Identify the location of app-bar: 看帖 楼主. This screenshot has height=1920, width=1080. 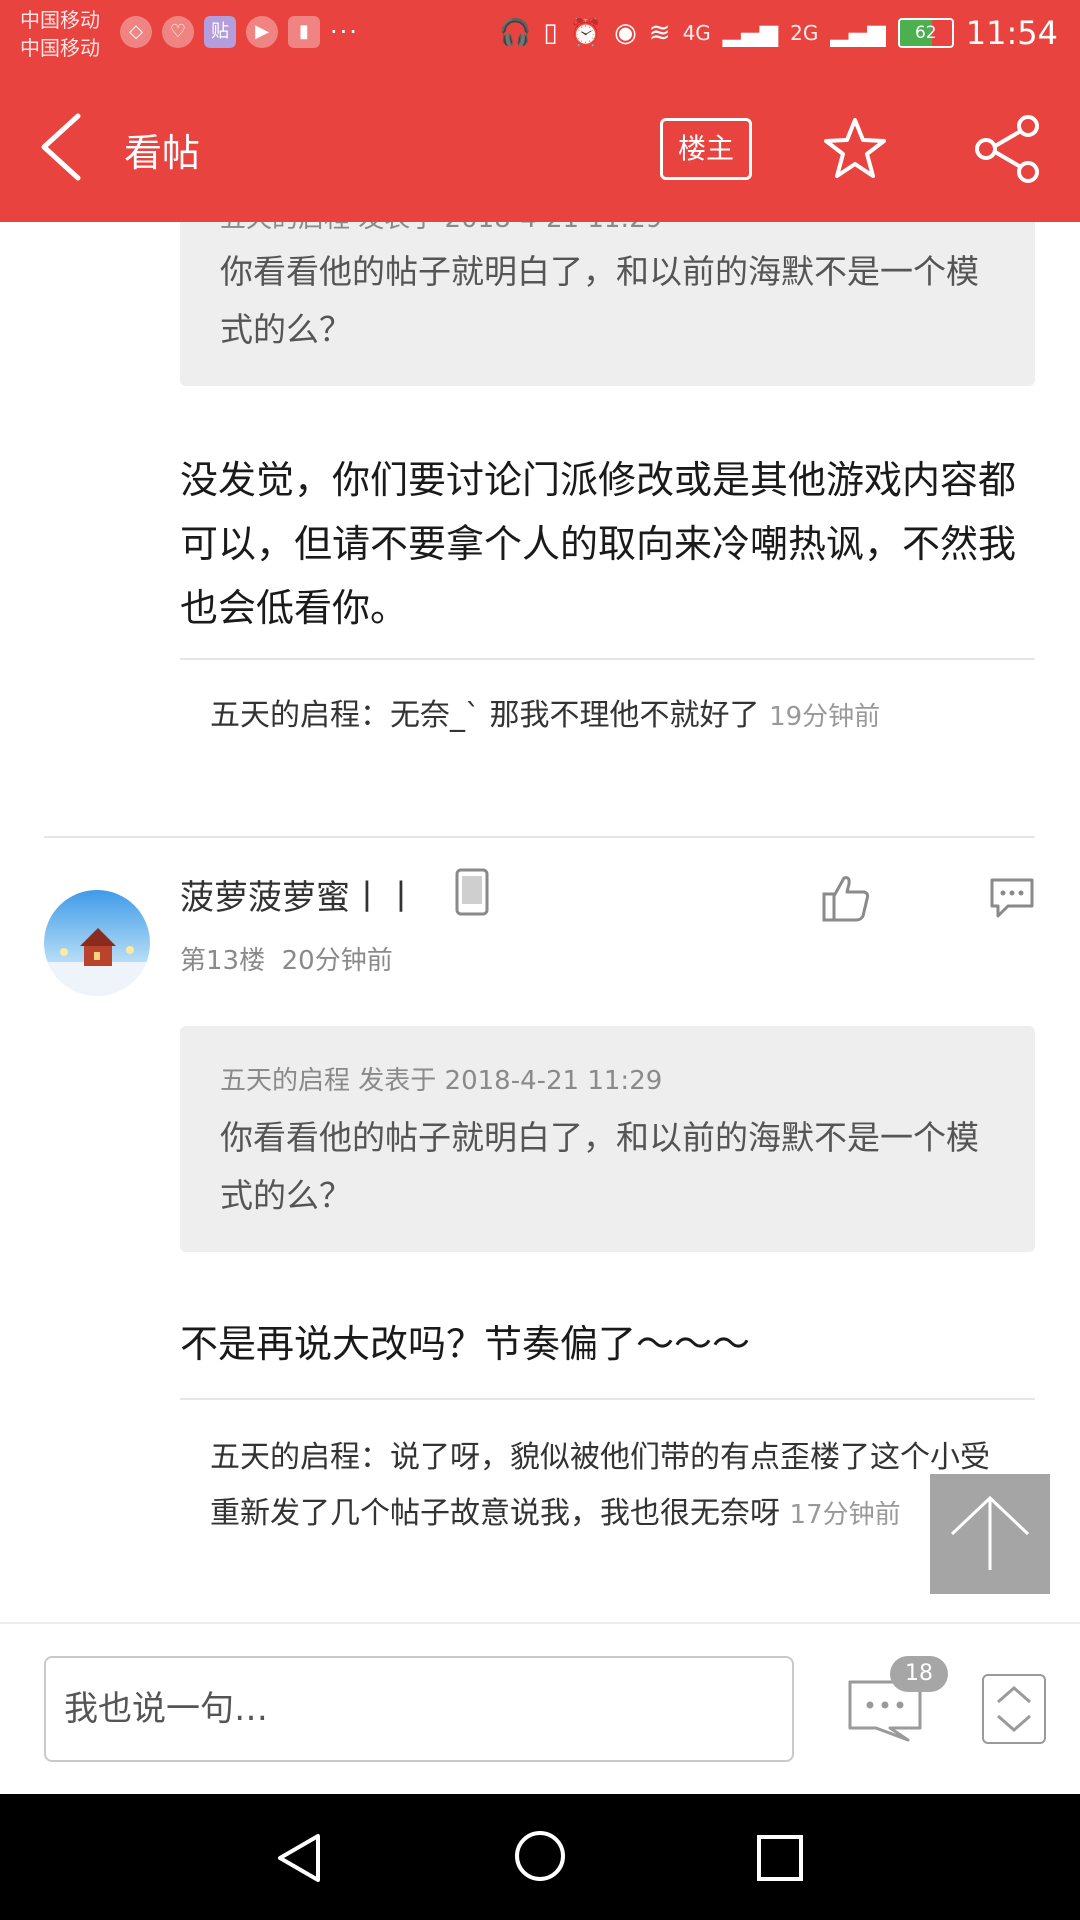
(540, 147).